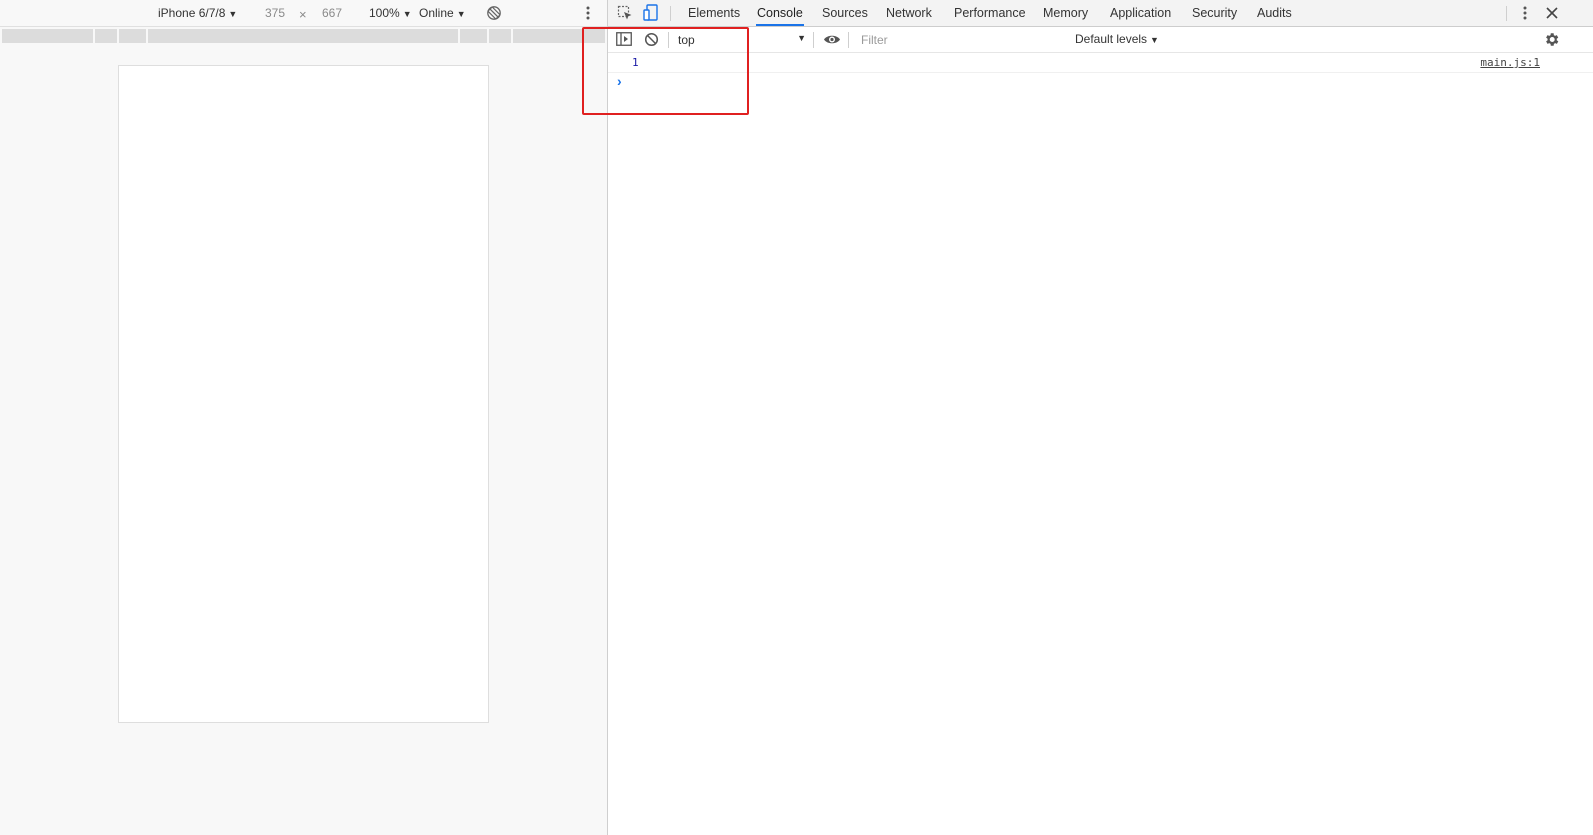  I want to click on log-levels-dropdown: Default levels ▼, so click(1117, 39).